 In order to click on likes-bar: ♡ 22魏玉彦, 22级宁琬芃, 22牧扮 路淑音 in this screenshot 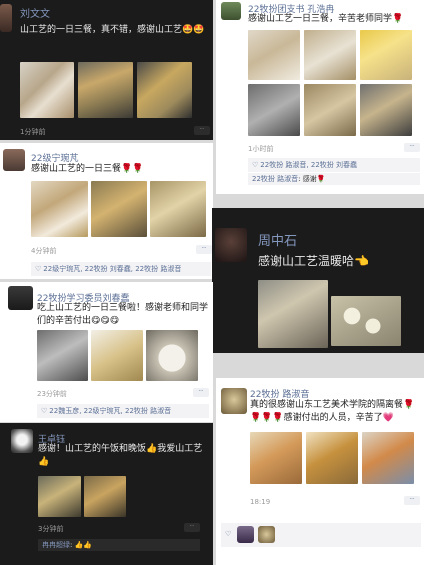, I will do `click(123, 411)`.